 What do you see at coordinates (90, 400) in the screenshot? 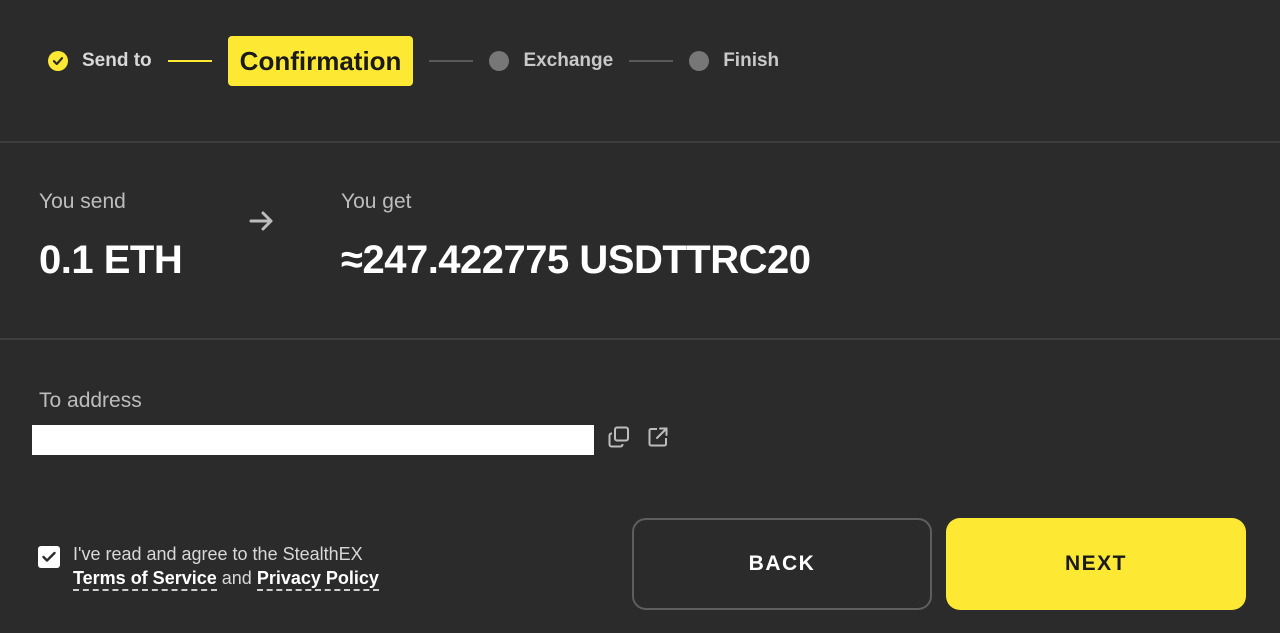
I see `to-address-label: To address` at bounding box center [90, 400].